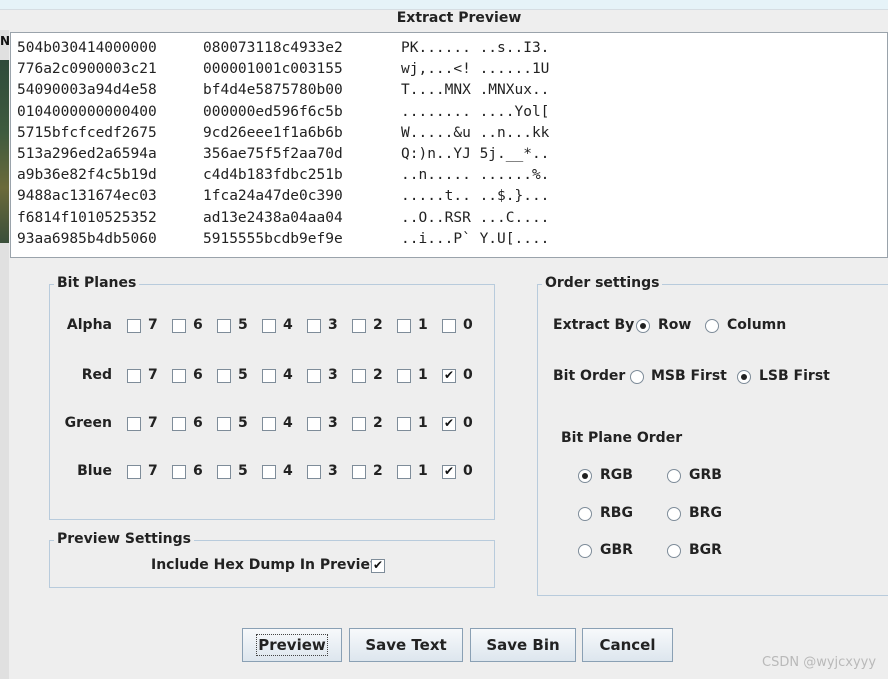 Image resolution: width=888 pixels, height=679 pixels. What do you see at coordinates (273, 69) in the screenshot?
I see `hex-row-bytes: 000001001c003155` at bounding box center [273, 69].